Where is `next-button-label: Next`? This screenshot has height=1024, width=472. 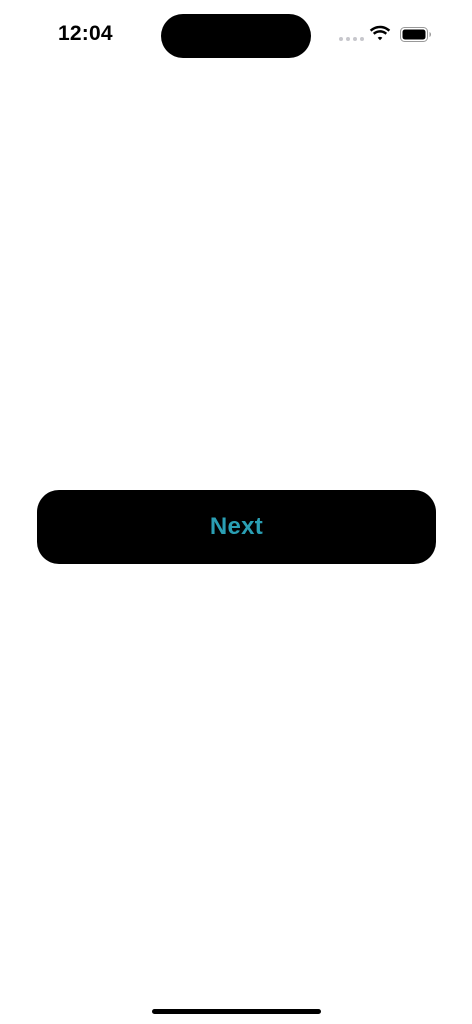
next-button-label: Next is located at coordinates (236, 526).